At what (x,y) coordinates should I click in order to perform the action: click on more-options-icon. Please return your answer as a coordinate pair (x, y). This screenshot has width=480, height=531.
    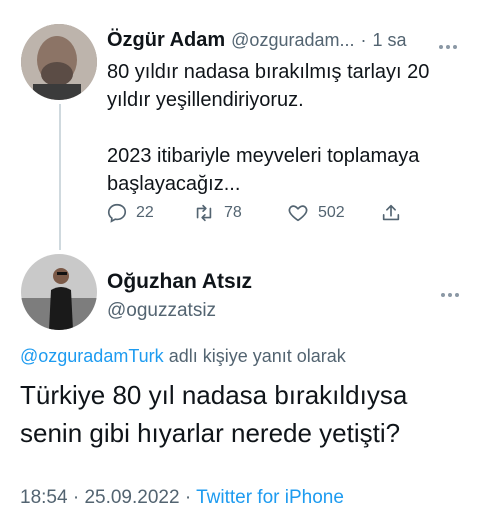
    Looking at the image, I should click on (449, 45).